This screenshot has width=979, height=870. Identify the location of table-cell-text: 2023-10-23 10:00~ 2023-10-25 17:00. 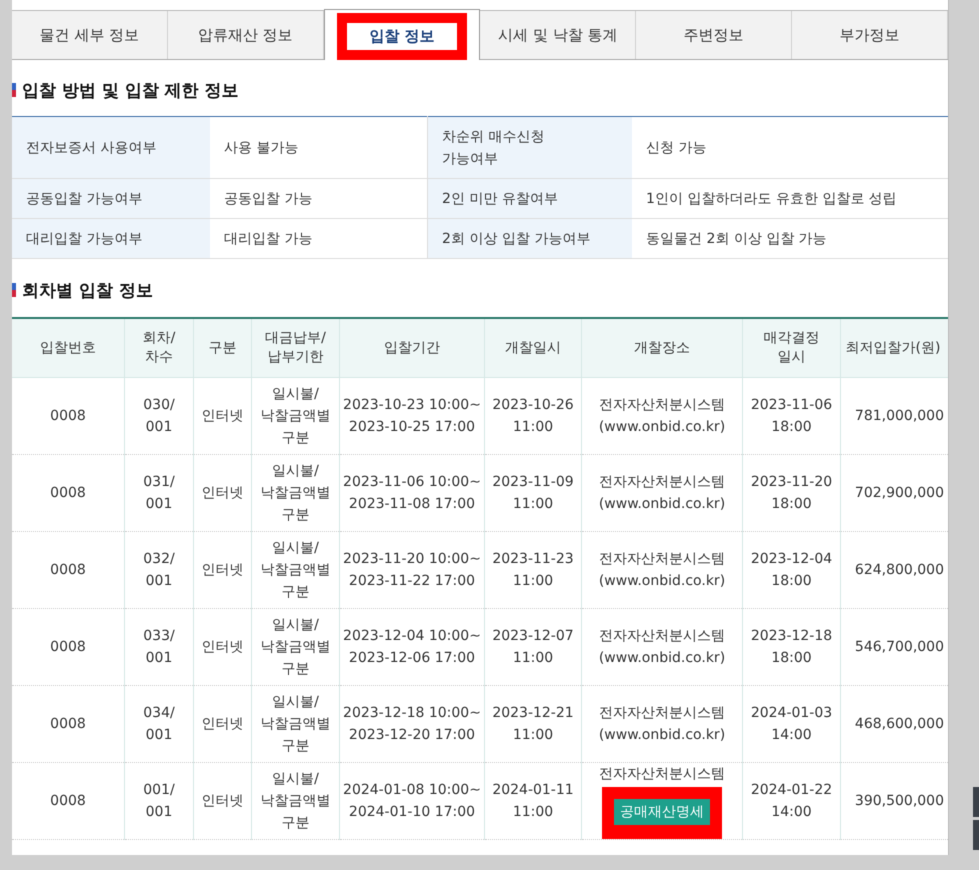
(412, 416).